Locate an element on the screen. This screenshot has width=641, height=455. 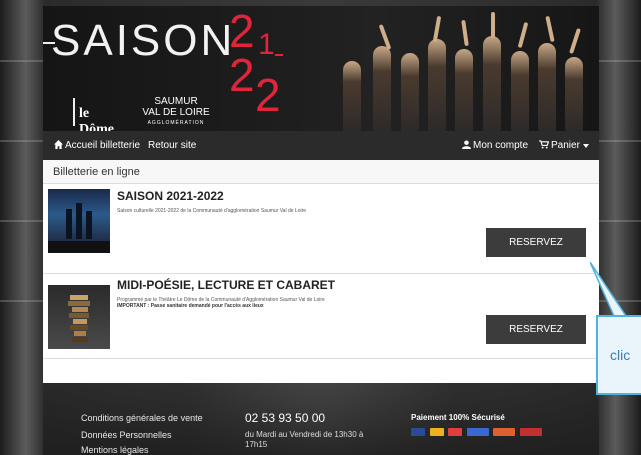
event-title: SAISON 2021-2022 is located at coordinates (170, 196).